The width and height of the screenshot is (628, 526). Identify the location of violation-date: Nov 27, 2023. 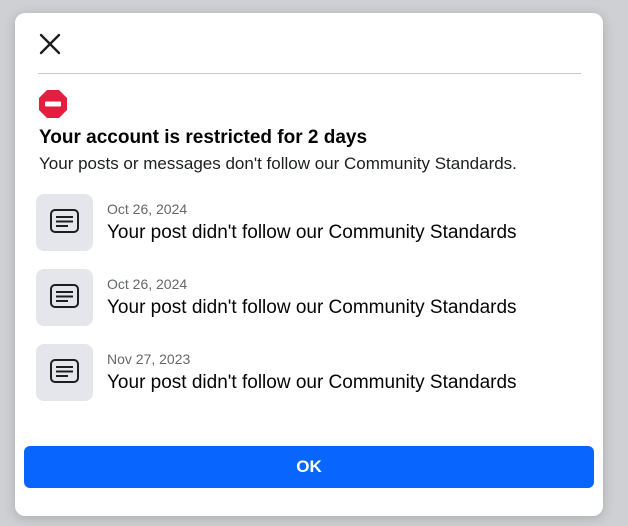
(149, 359).